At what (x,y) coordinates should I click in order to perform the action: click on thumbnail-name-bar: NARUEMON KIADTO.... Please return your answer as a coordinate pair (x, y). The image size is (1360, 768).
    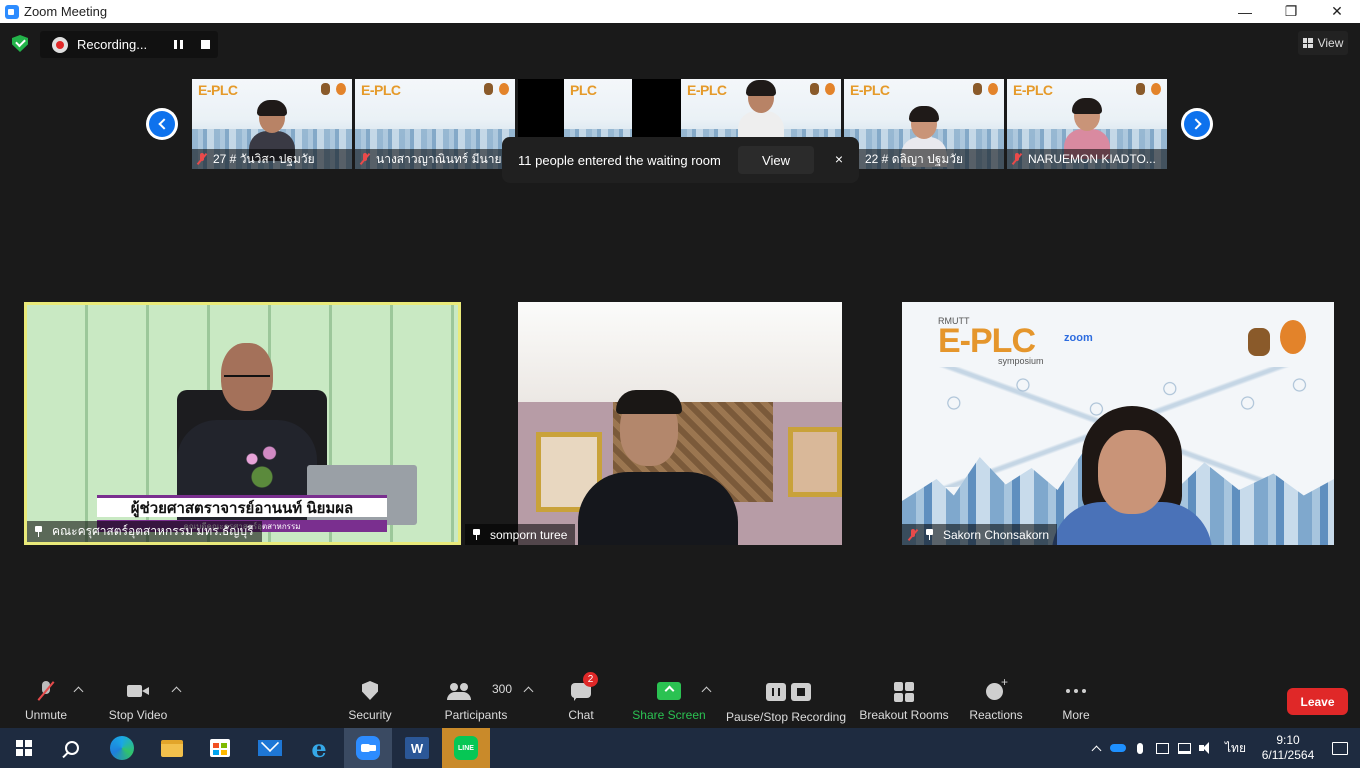
    Looking at the image, I should click on (1087, 159).